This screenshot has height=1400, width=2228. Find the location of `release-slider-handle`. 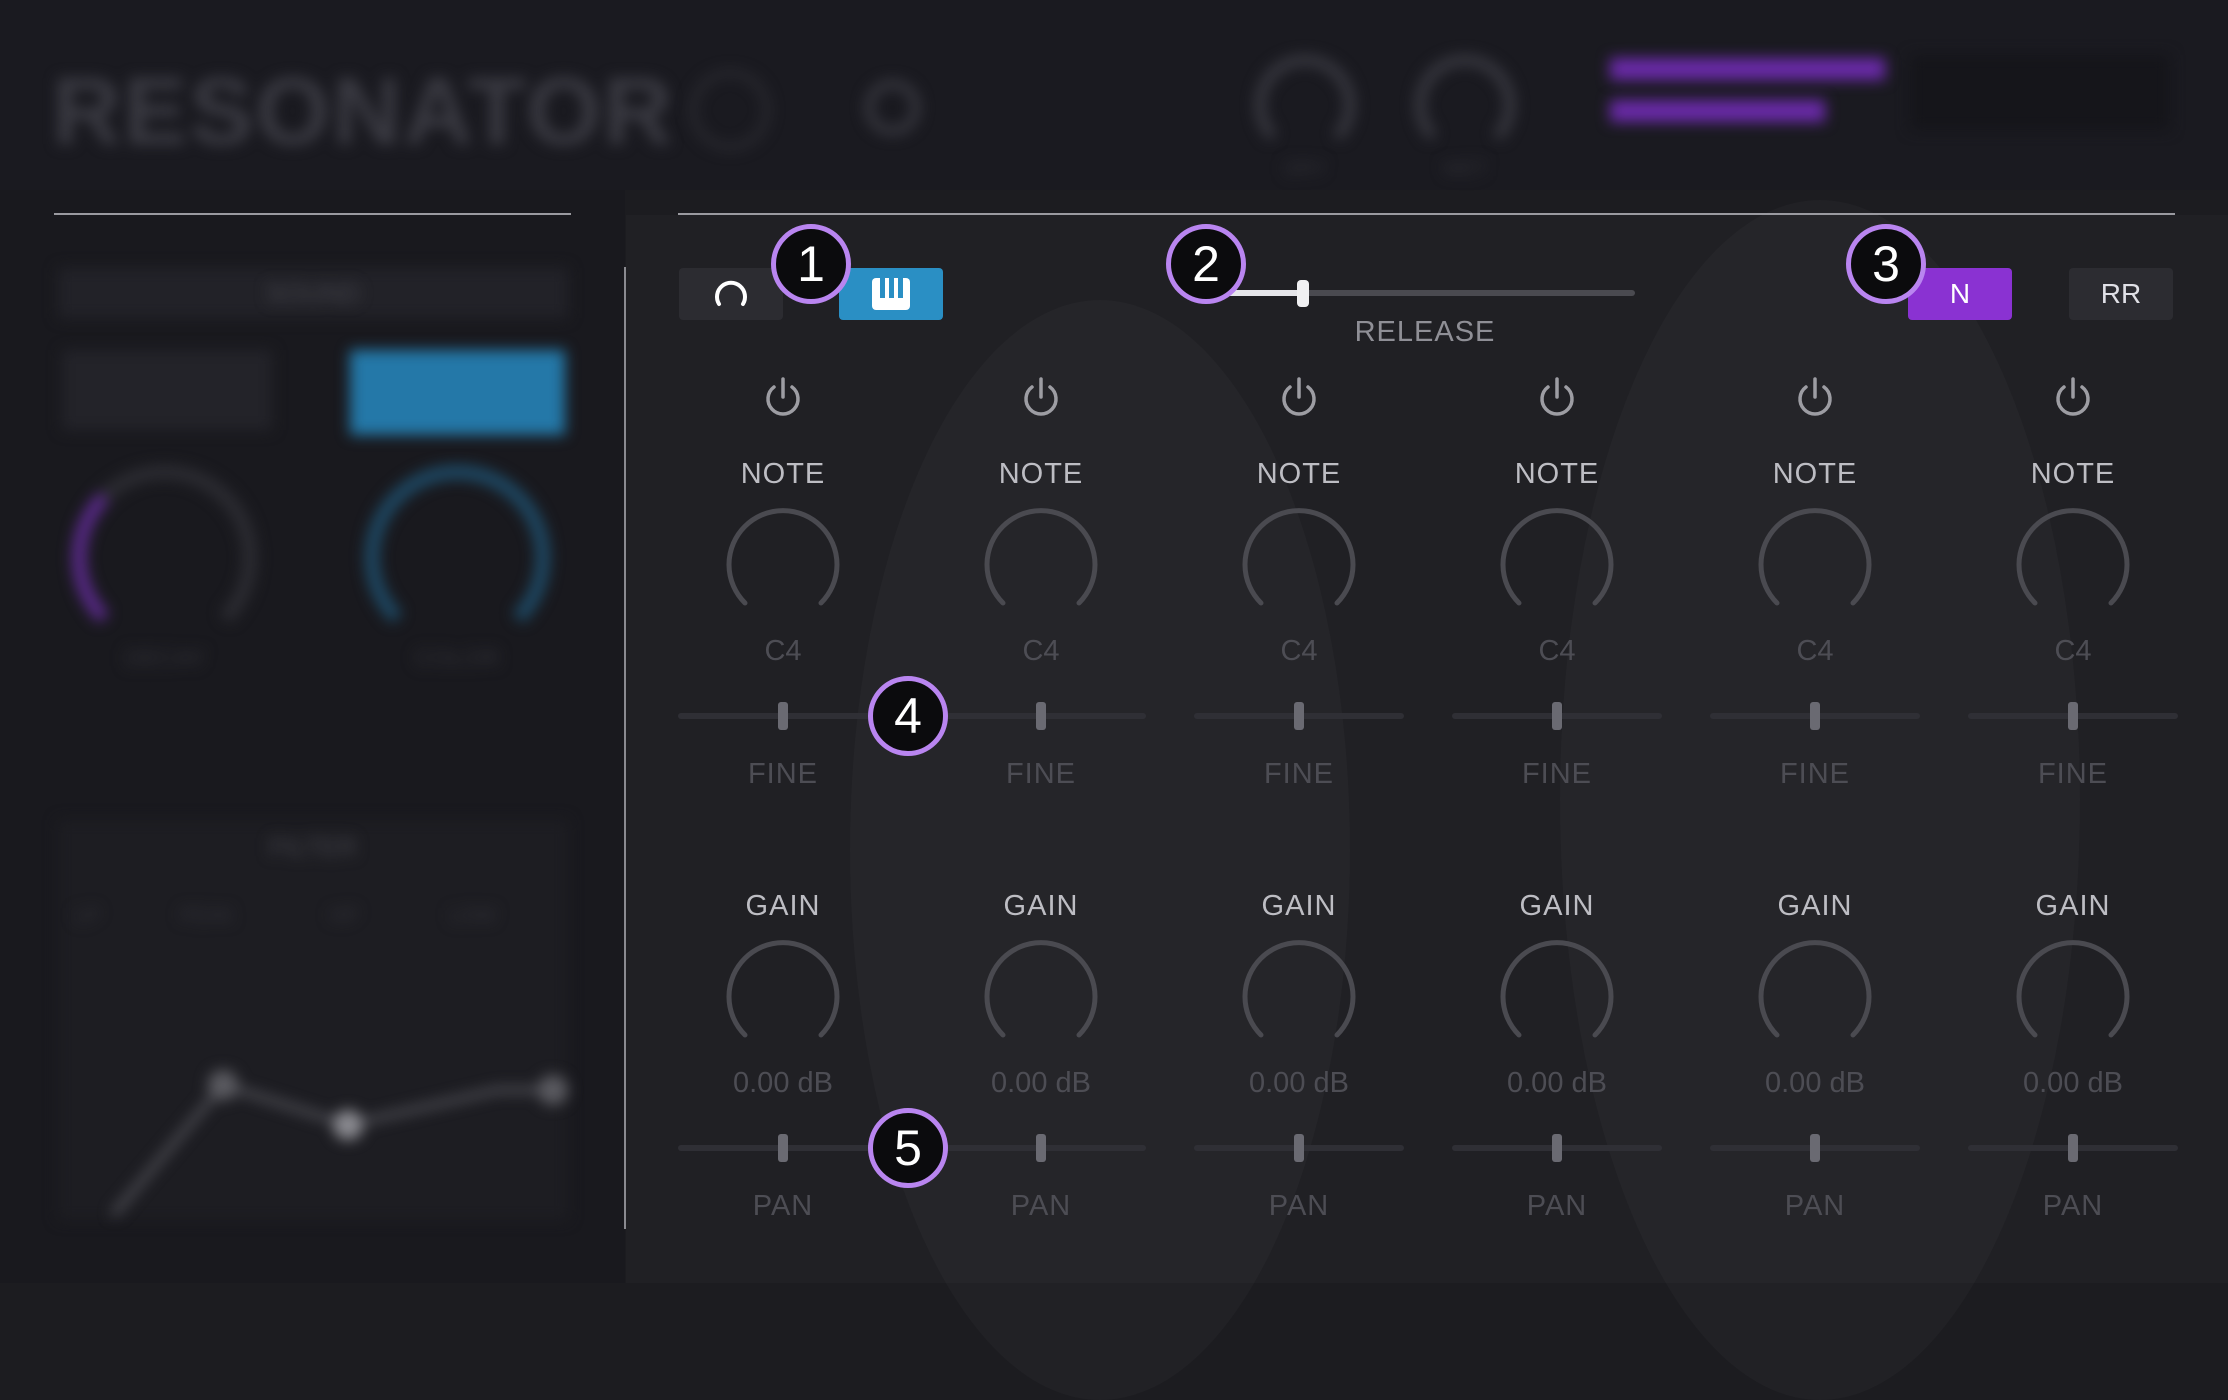

release-slider-handle is located at coordinates (1303, 293).